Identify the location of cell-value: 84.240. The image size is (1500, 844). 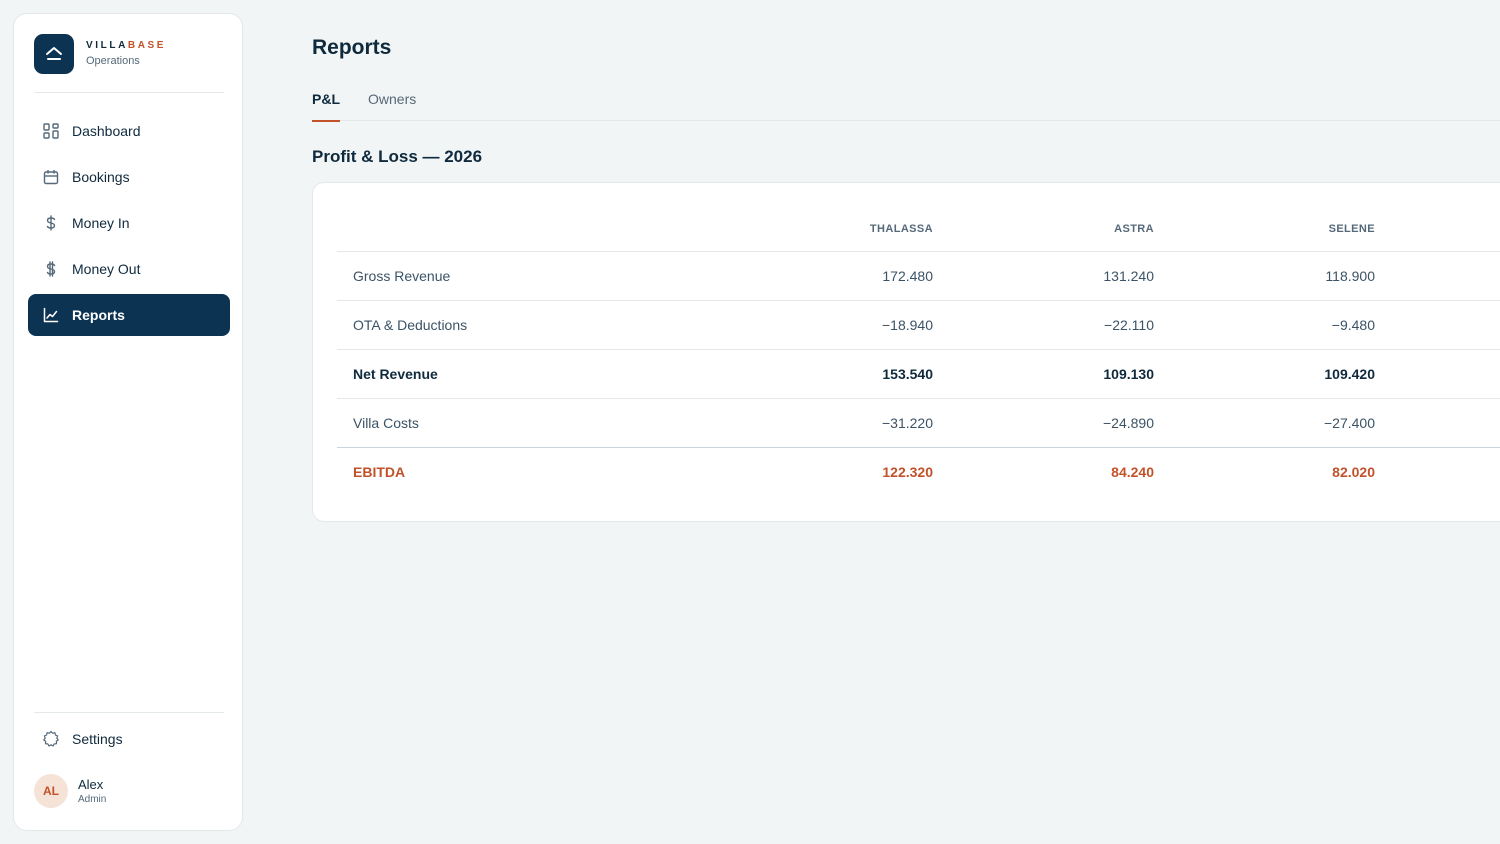
(1043, 471).